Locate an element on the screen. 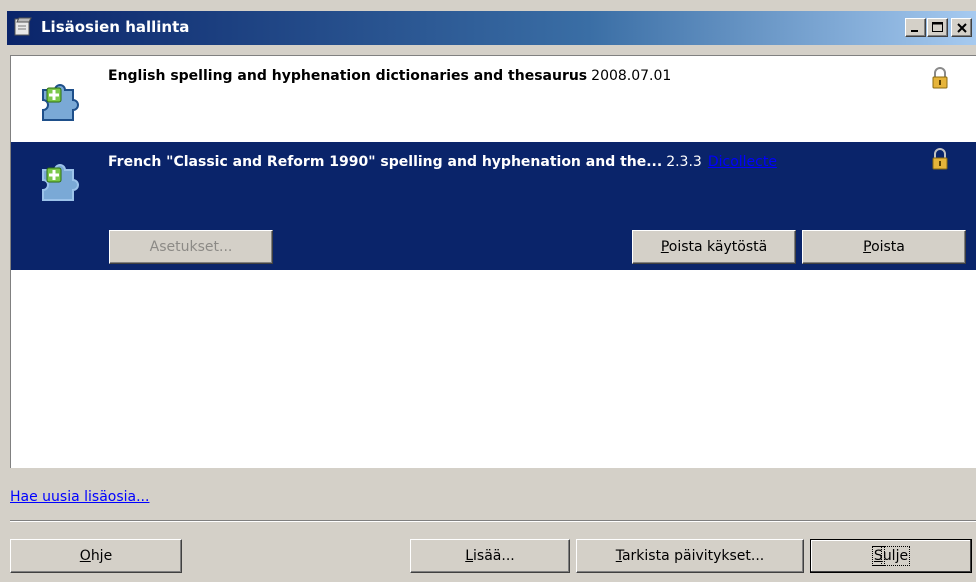 This screenshot has height=582, width=976. remove-text: oista is located at coordinates (888, 247).